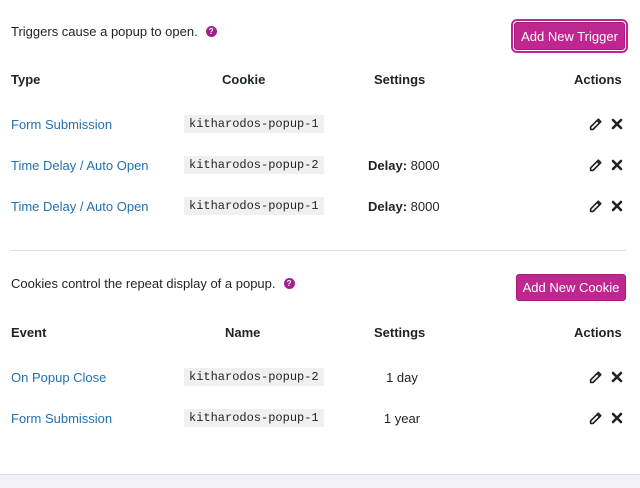 The height and width of the screenshot is (488, 640). I want to click on triggers-intro: Triggers cause a popup to open. ?, so click(114, 31).